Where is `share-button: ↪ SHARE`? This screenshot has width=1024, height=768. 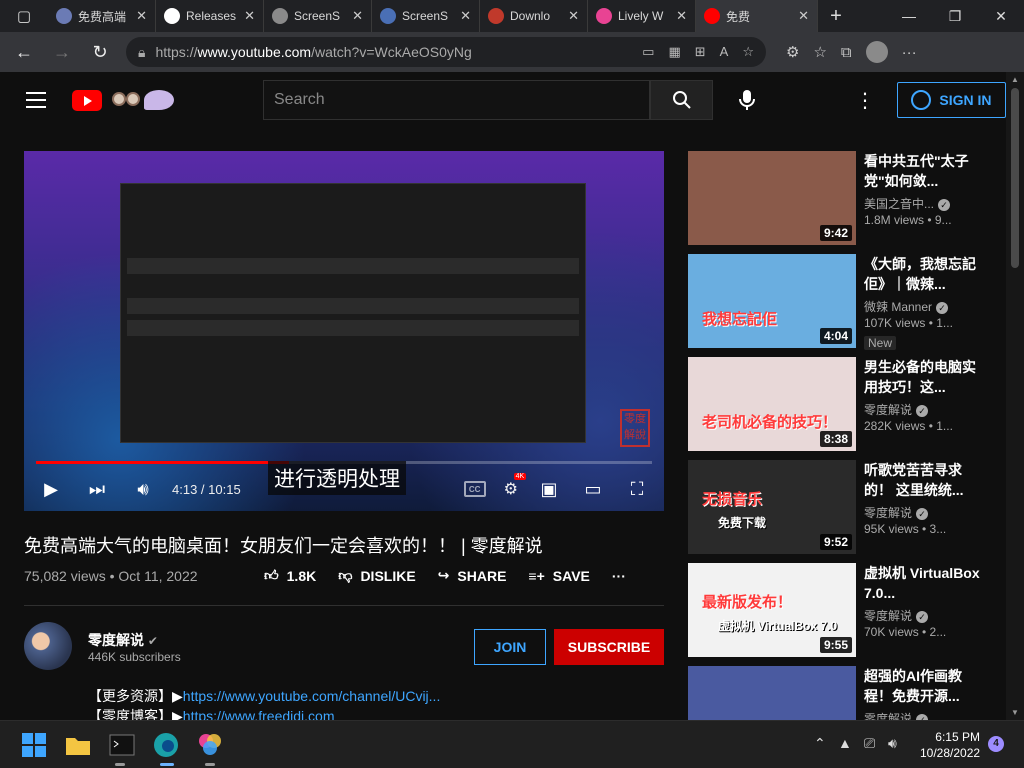 share-button: ↪ SHARE is located at coordinates (472, 575).